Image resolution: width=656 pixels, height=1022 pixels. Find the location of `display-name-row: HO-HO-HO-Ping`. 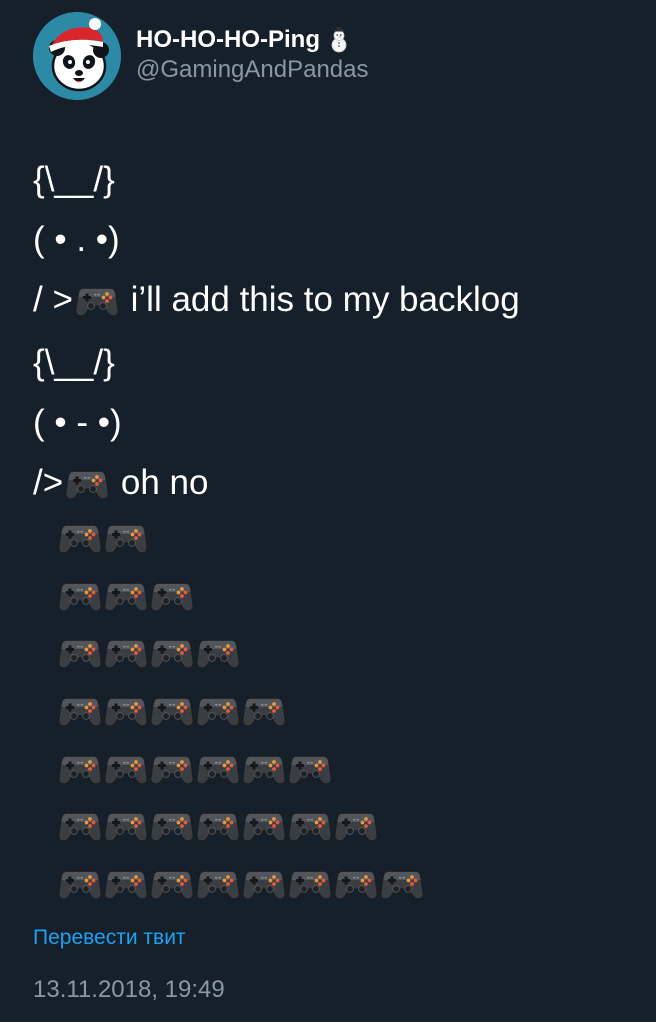

display-name-row: HO-HO-HO-Ping is located at coordinates (252, 40).